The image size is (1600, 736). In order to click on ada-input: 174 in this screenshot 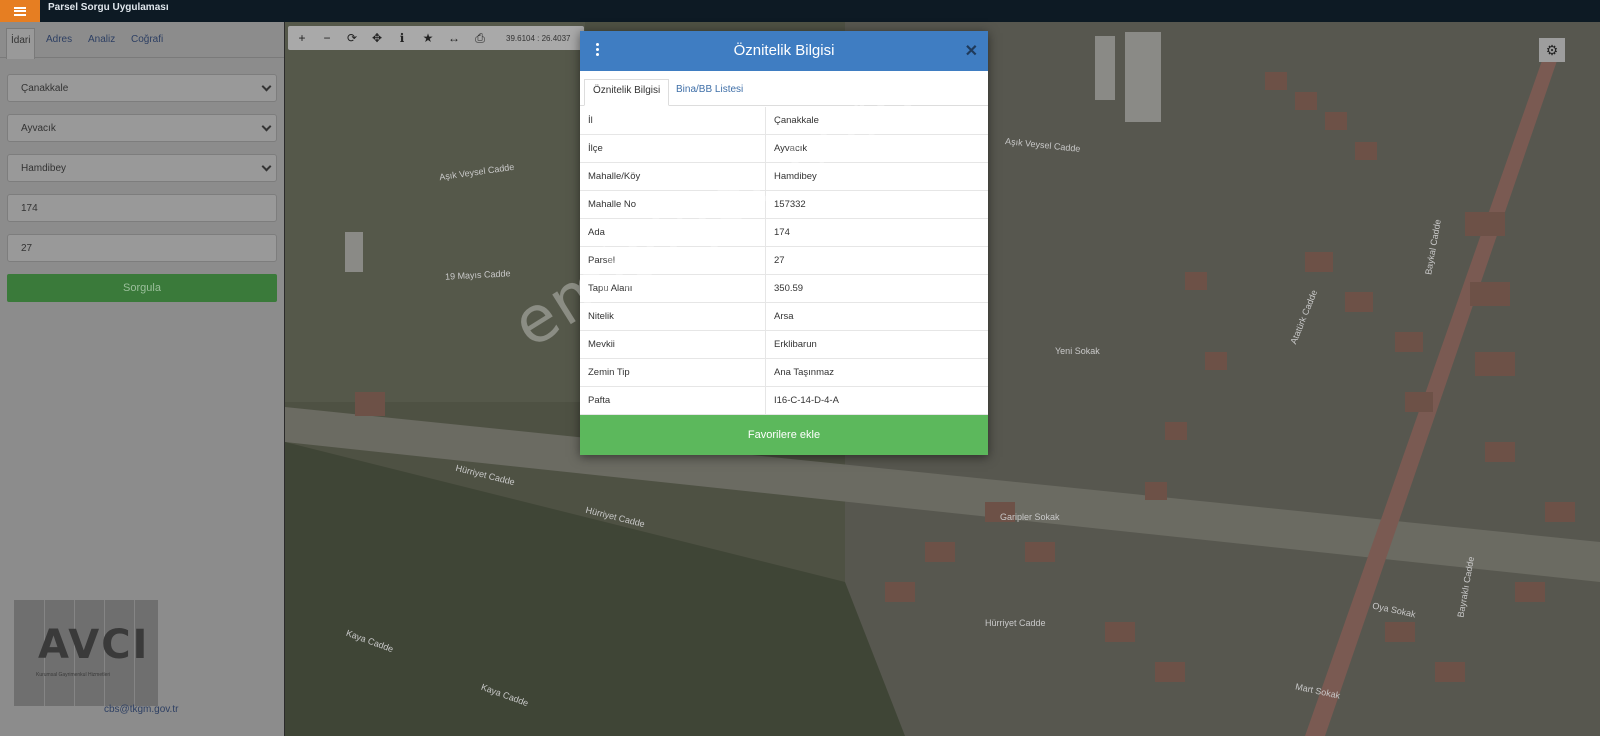, I will do `click(142, 208)`.